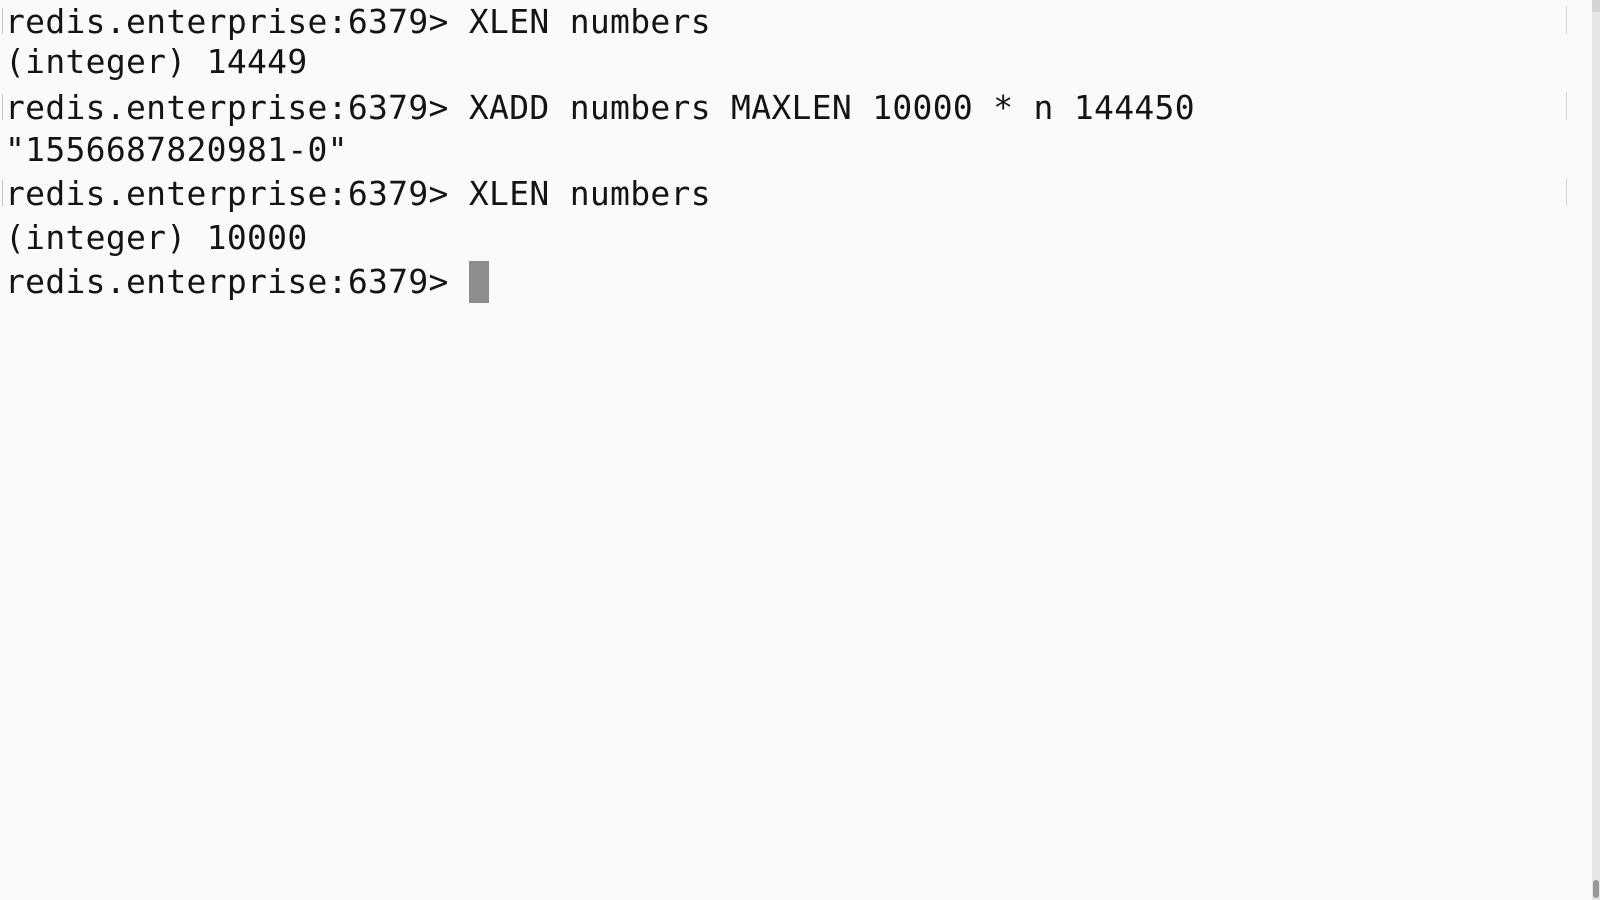  I want to click on current-prompt-line: redis.enterprise:6379>, so click(247, 282).